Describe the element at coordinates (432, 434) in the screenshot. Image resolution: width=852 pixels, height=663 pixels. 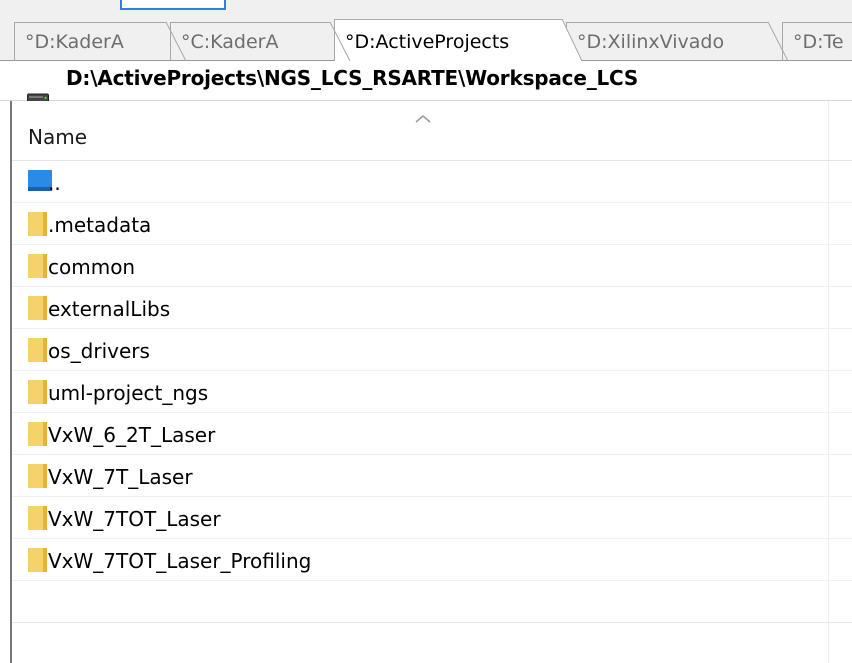
I see `list-item: VxW_6_2T_Laser` at that location.